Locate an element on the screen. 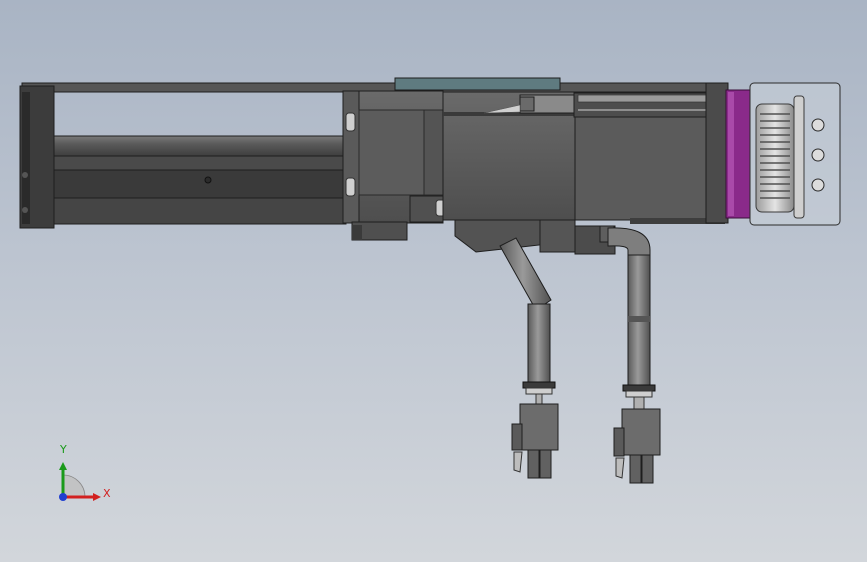 The width and height of the screenshot is (867, 562). right-finger-arm is located at coordinates (631, 318).